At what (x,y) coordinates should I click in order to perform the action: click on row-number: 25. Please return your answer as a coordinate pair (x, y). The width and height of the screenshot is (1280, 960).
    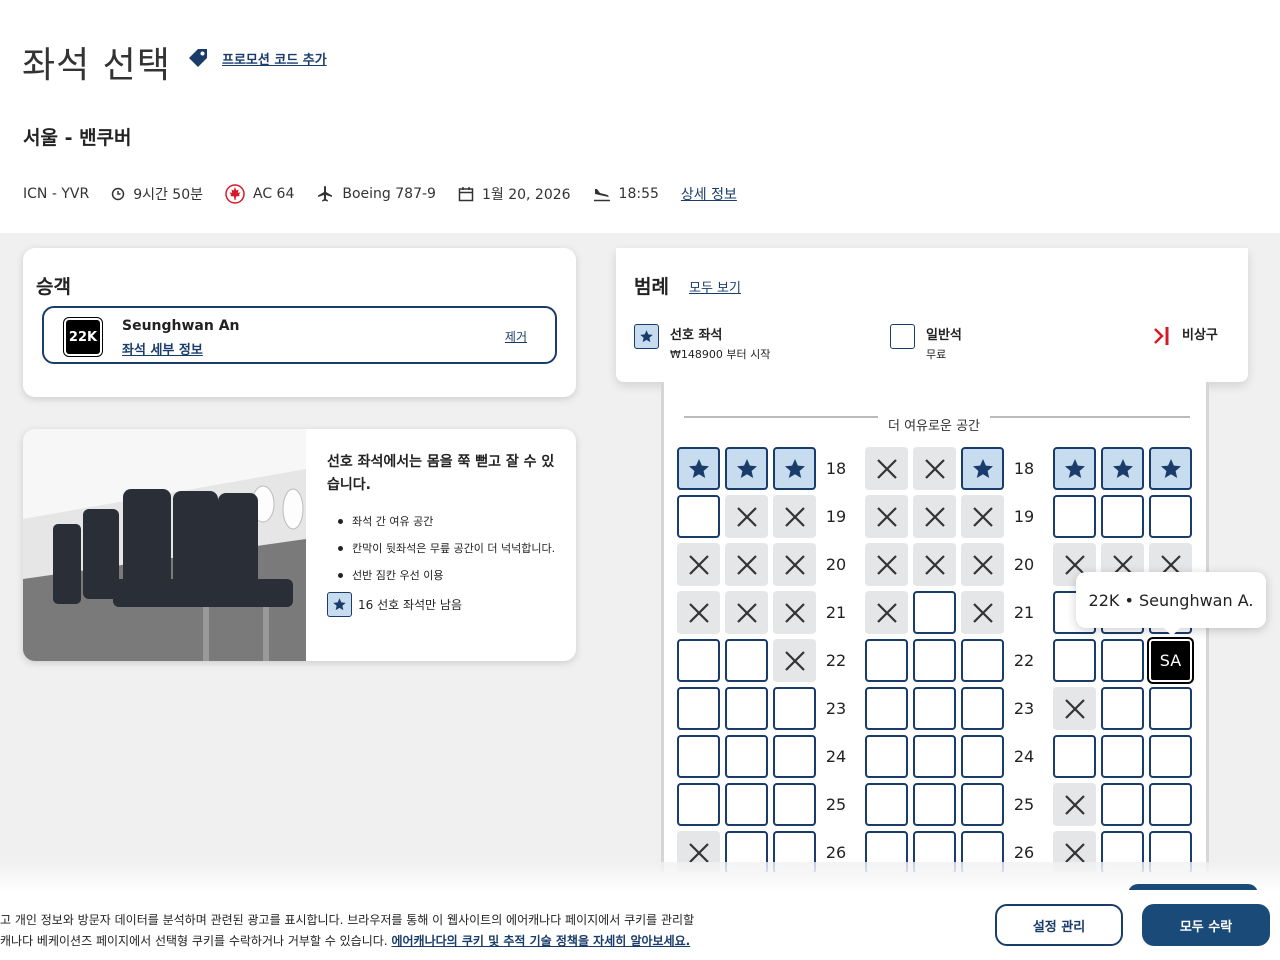
    Looking at the image, I should click on (1024, 804).